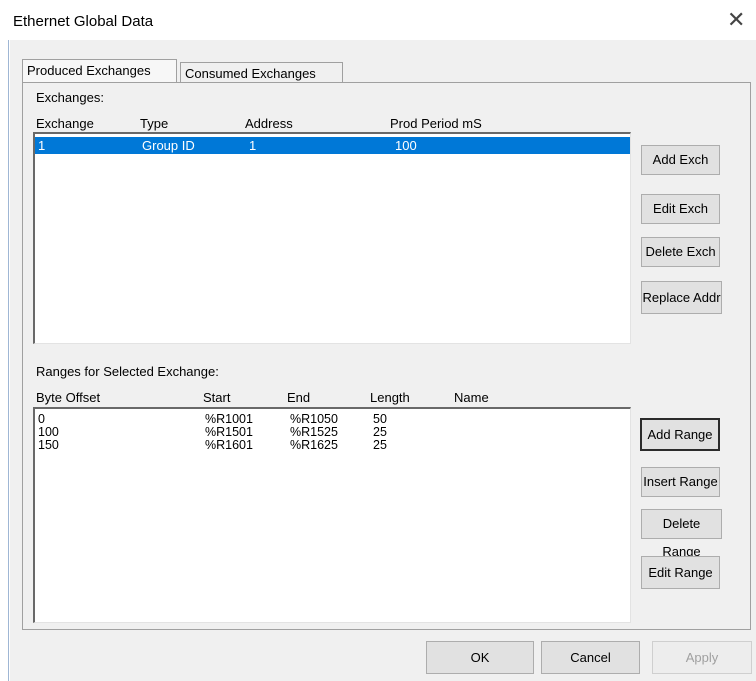 The width and height of the screenshot is (756, 681). What do you see at coordinates (380, 445) in the screenshot?
I see `length-cell: 25` at bounding box center [380, 445].